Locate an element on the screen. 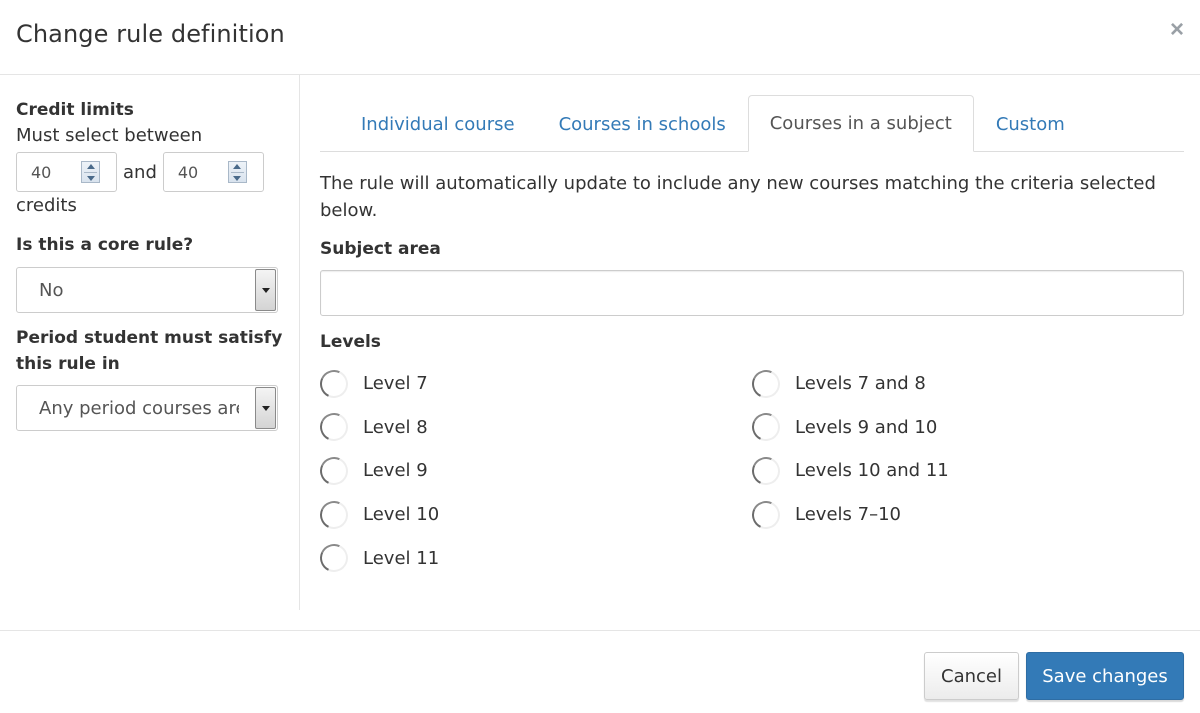  dialog-header: Change rule definition × is located at coordinates (600, 37).